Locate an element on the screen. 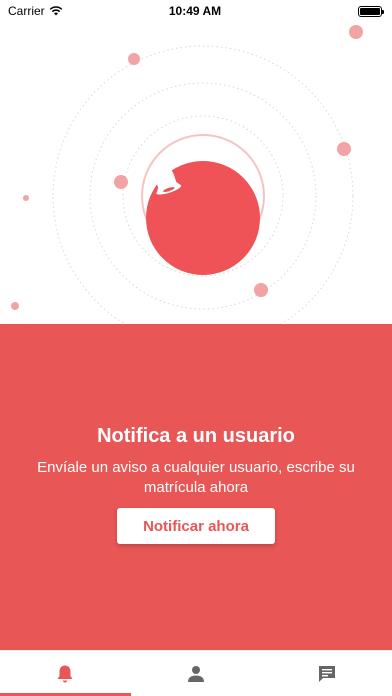 This screenshot has width=392, height=696. status-time: 10:49 AM is located at coordinates (195, 11).